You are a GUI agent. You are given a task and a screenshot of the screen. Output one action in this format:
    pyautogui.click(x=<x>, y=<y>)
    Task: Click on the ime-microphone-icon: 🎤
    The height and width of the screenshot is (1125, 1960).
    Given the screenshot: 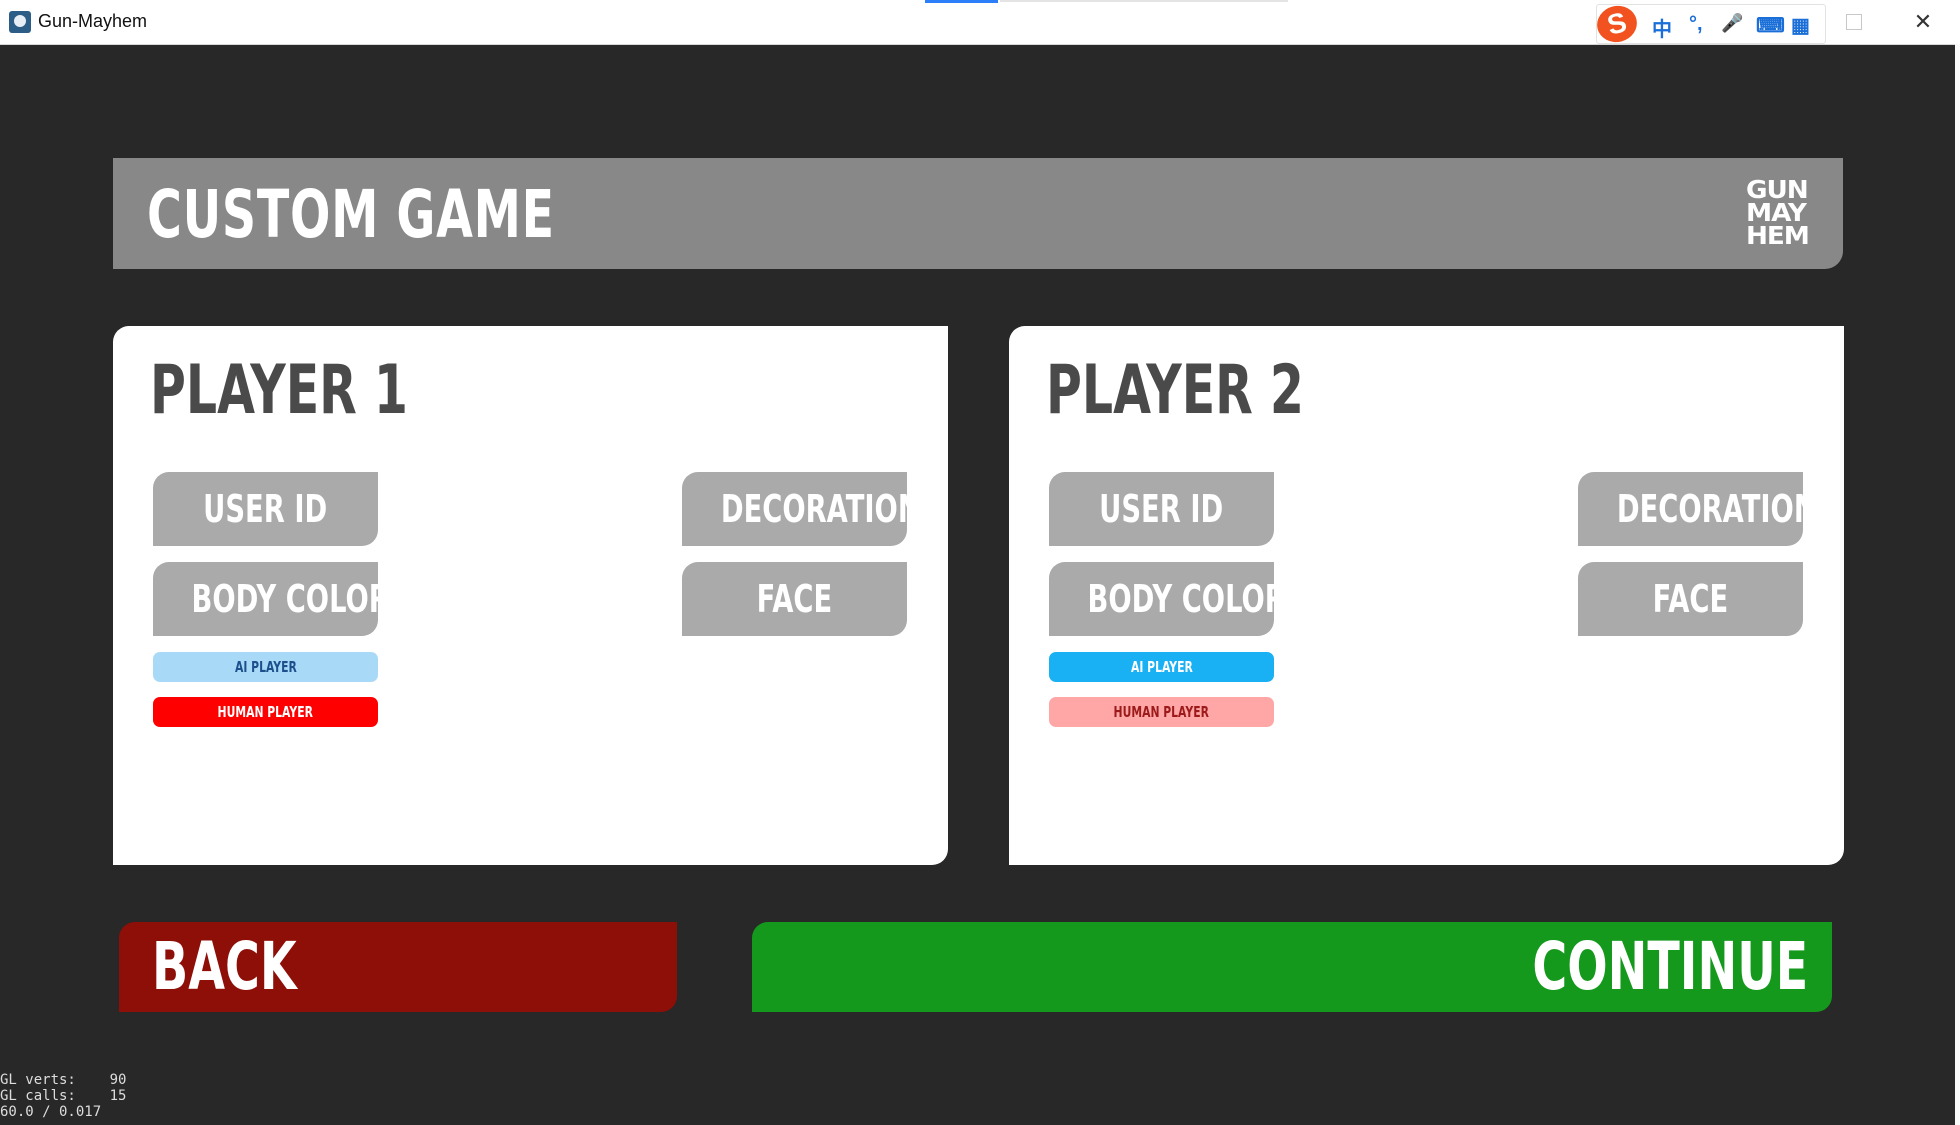 What is the action you would take?
    pyautogui.click(x=1732, y=23)
    